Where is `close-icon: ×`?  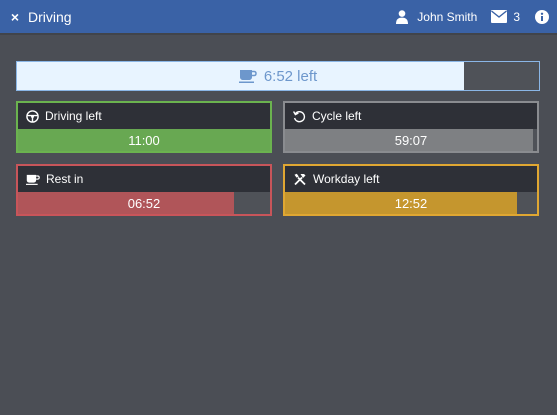
close-icon: × is located at coordinates (15, 16).